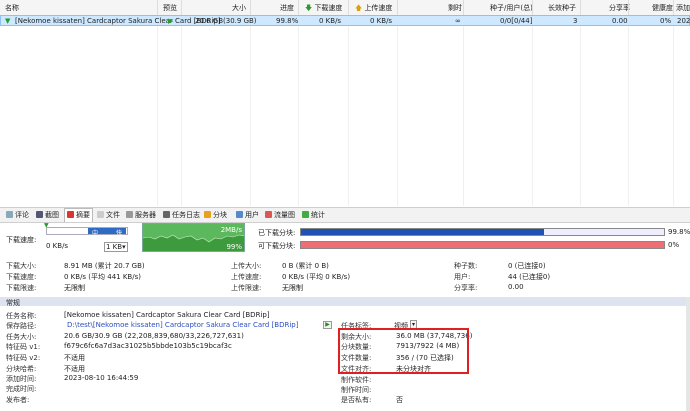 This screenshot has width=690, height=411. Describe the element at coordinates (18, 400) in the screenshot. I see `publisher-key: 发布者:` at that location.